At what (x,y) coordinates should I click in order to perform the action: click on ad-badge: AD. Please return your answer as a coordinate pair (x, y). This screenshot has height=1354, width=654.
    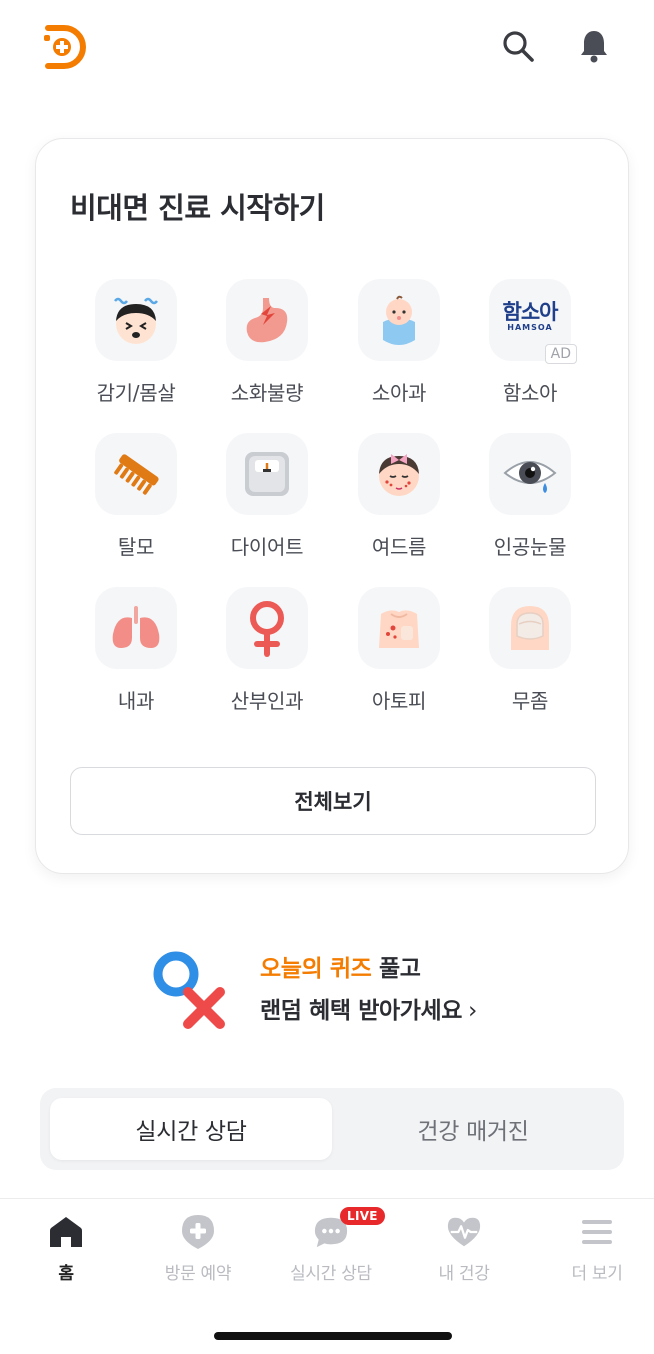
    Looking at the image, I should click on (560, 354).